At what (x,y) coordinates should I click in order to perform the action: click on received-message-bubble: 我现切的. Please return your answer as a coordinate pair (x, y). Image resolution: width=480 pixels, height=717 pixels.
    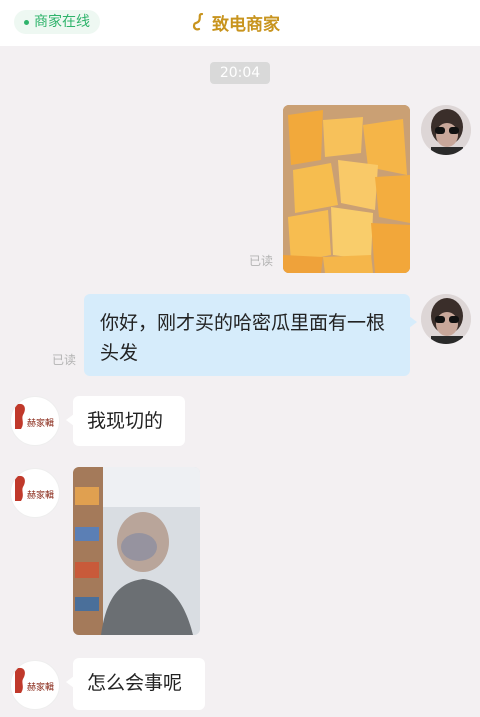
    Looking at the image, I should click on (125, 421).